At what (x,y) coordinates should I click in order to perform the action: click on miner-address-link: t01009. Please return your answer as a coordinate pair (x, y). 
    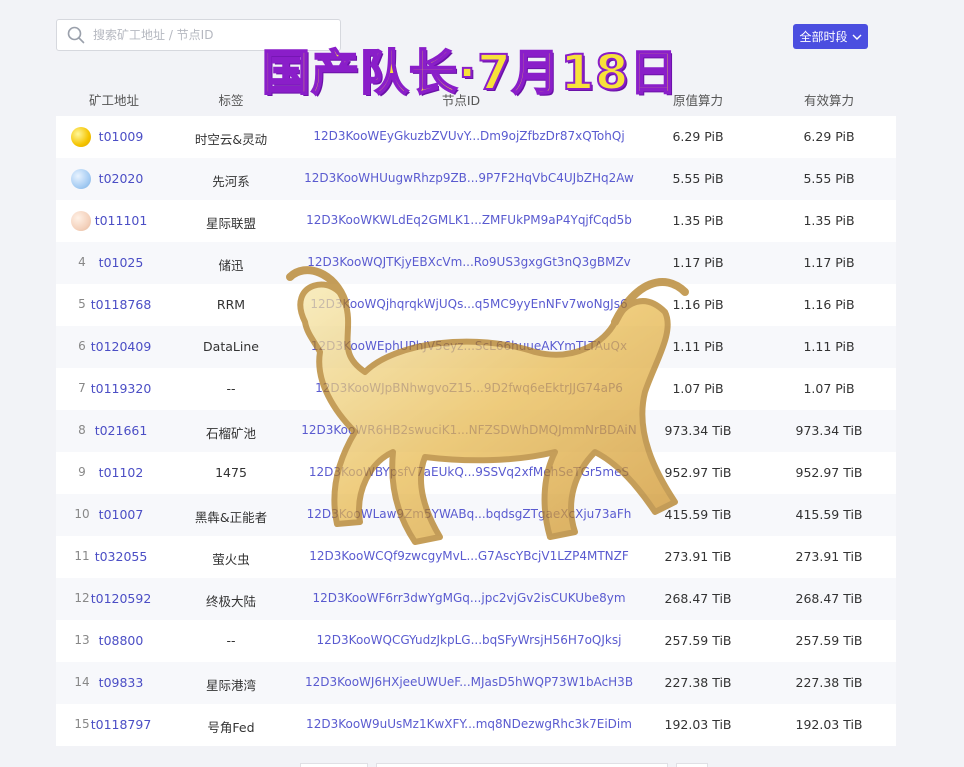
    Looking at the image, I should click on (121, 136).